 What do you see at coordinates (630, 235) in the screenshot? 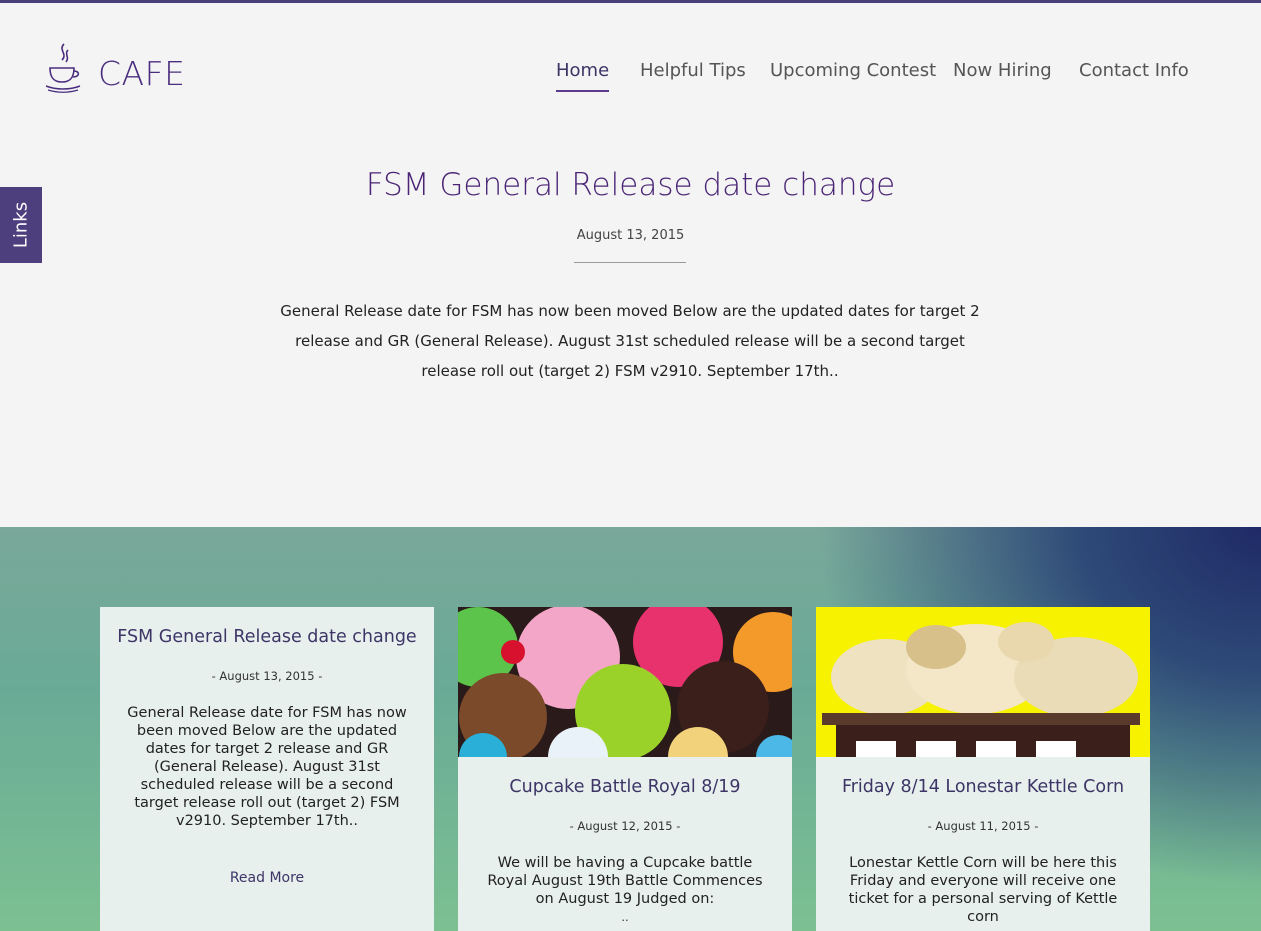
I see `featured-post-date: August 13, 2015` at bounding box center [630, 235].